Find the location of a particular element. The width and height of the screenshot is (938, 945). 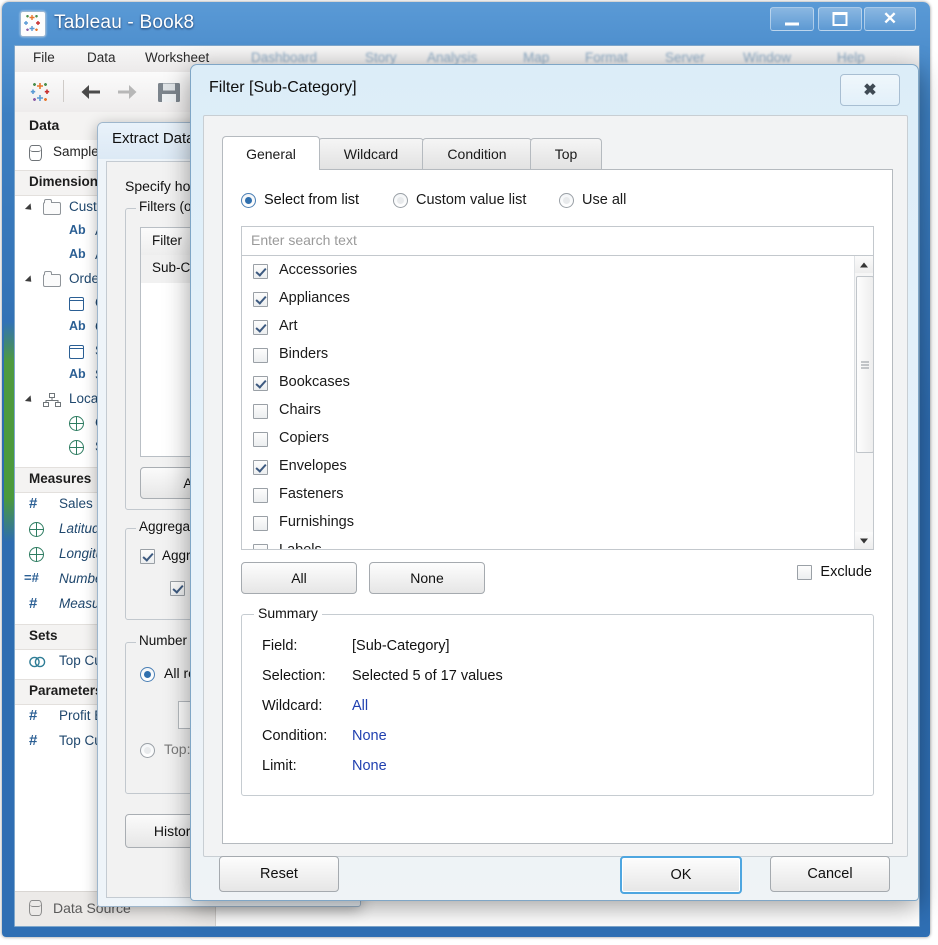

list-item: Bookcases is located at coordinates (557, 384).